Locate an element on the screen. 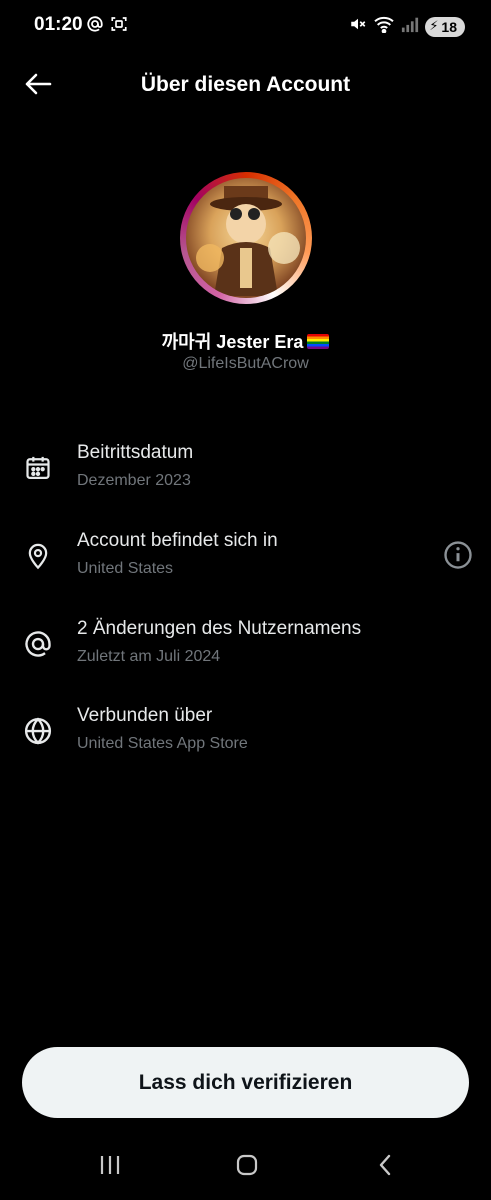  handle: @LifeIsButACrow is located at coordinates (245, 363).